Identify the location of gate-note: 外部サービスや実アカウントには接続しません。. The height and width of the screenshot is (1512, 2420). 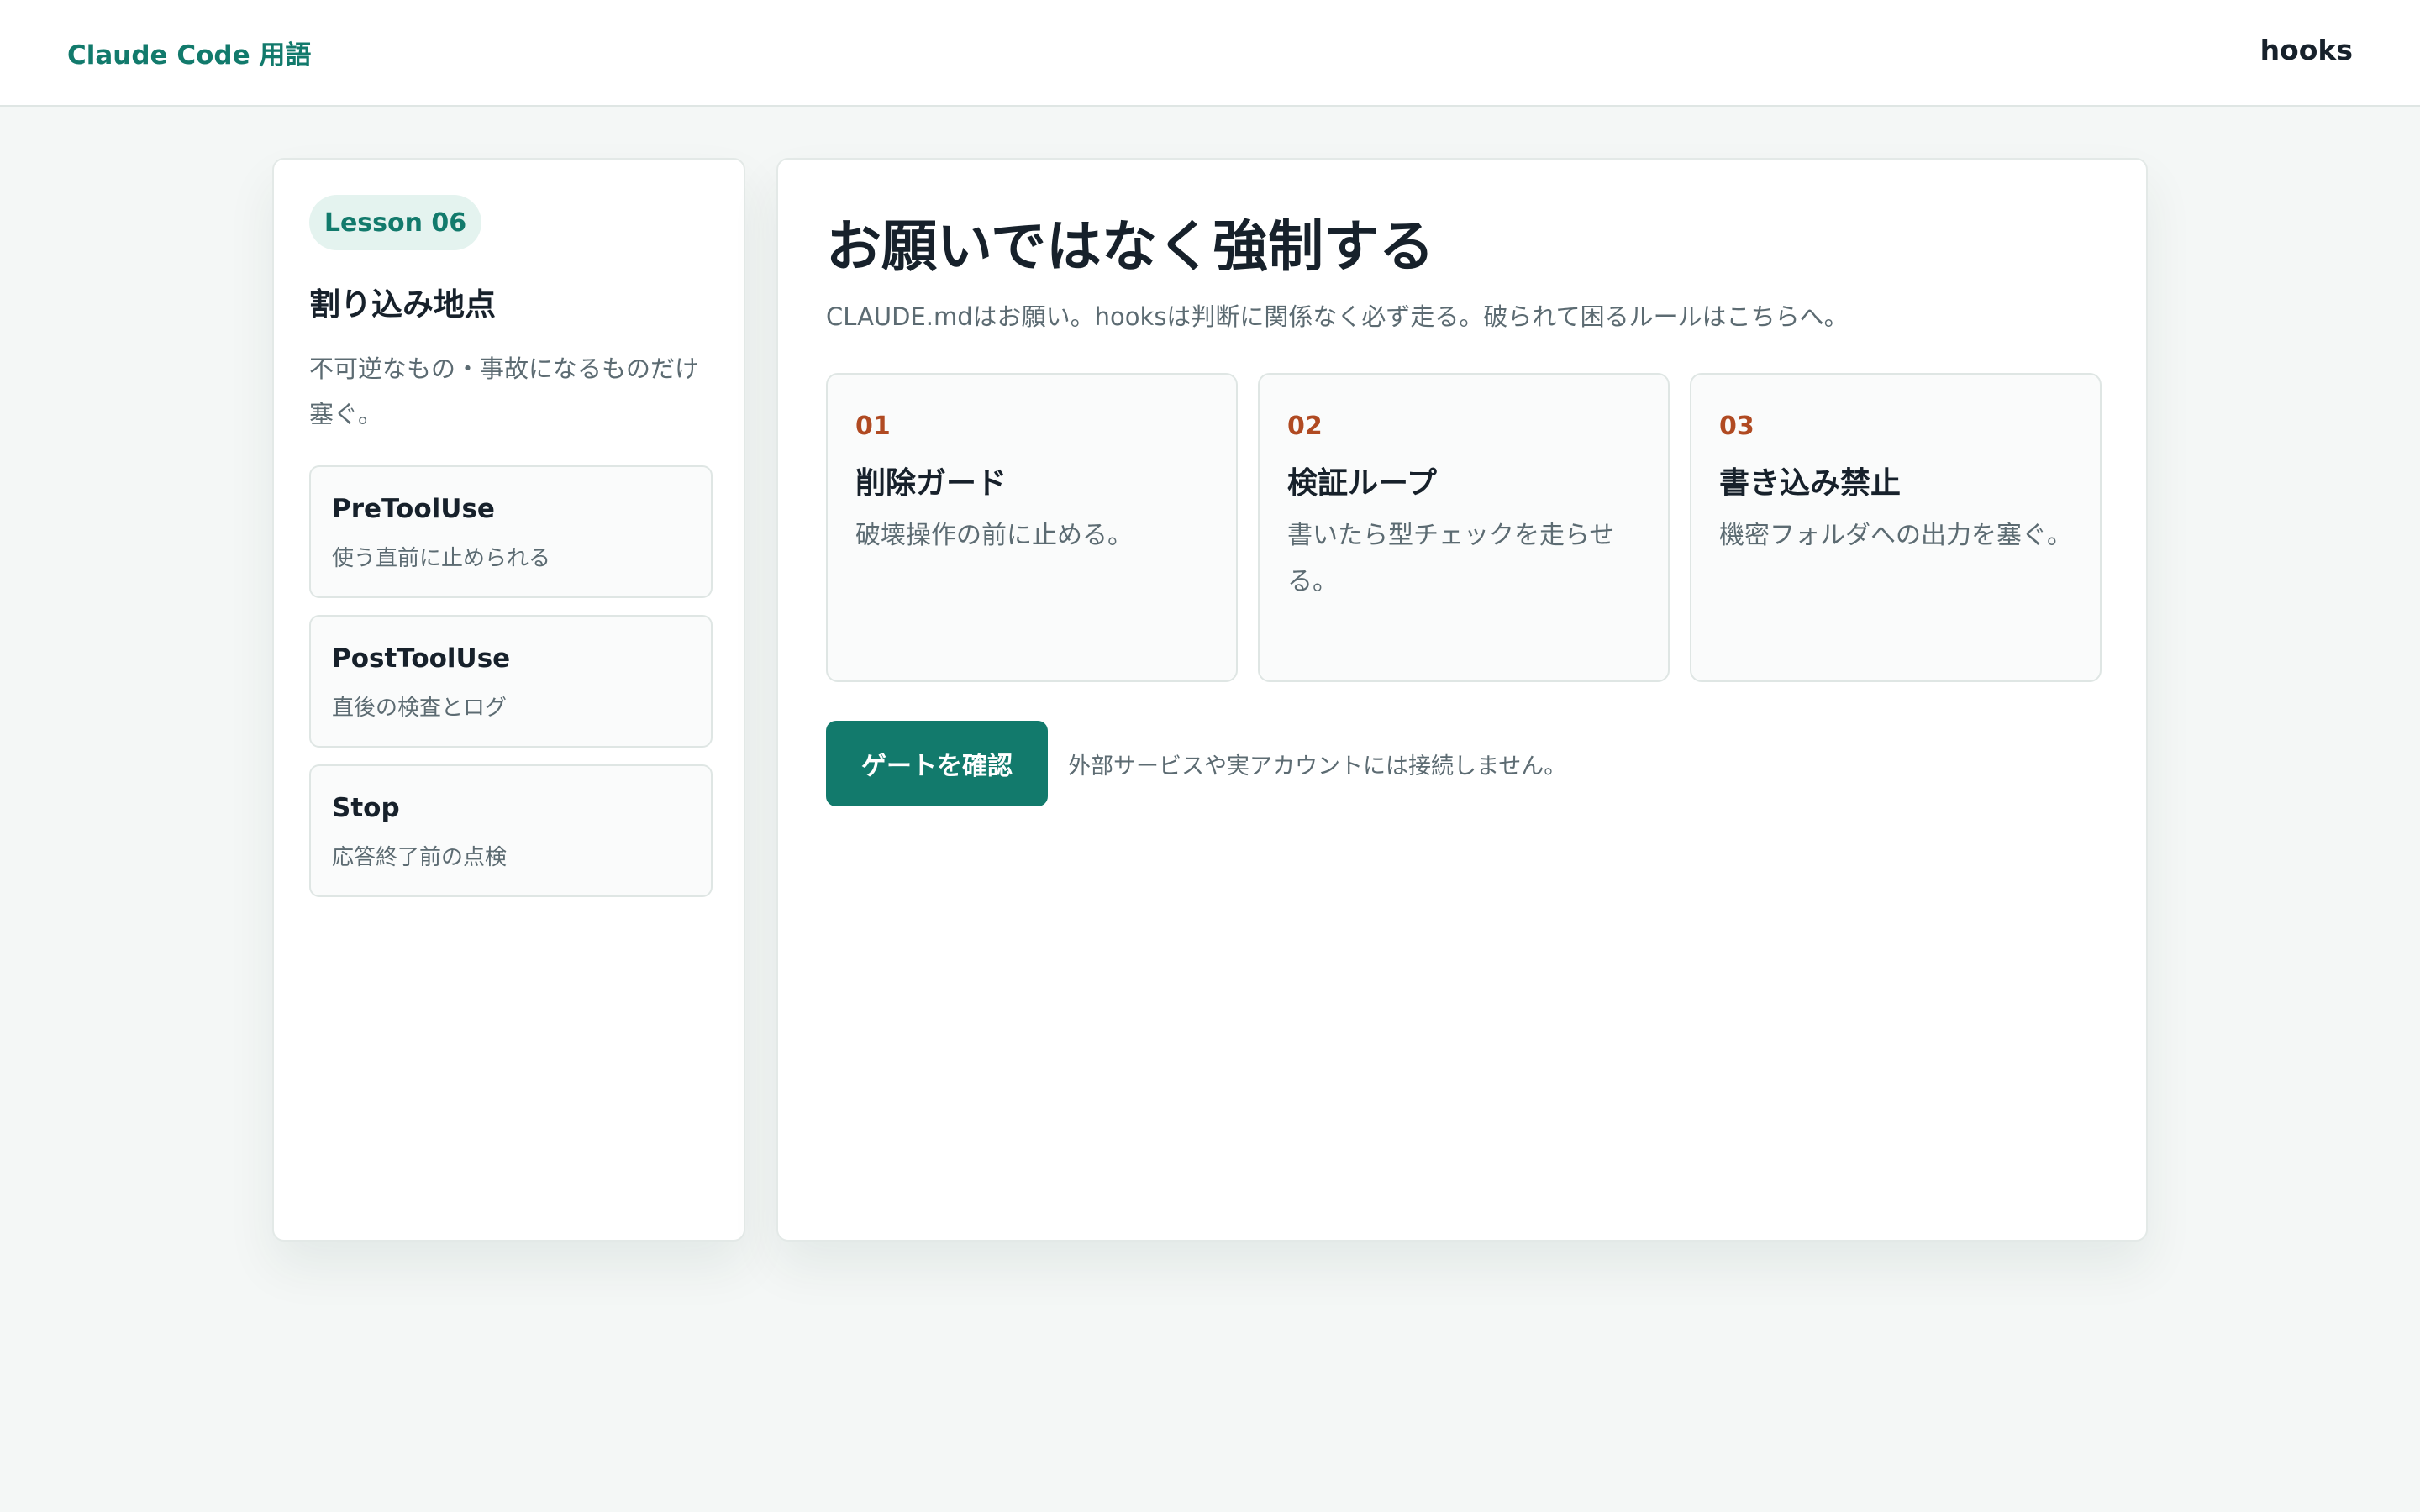
(1317, 766).